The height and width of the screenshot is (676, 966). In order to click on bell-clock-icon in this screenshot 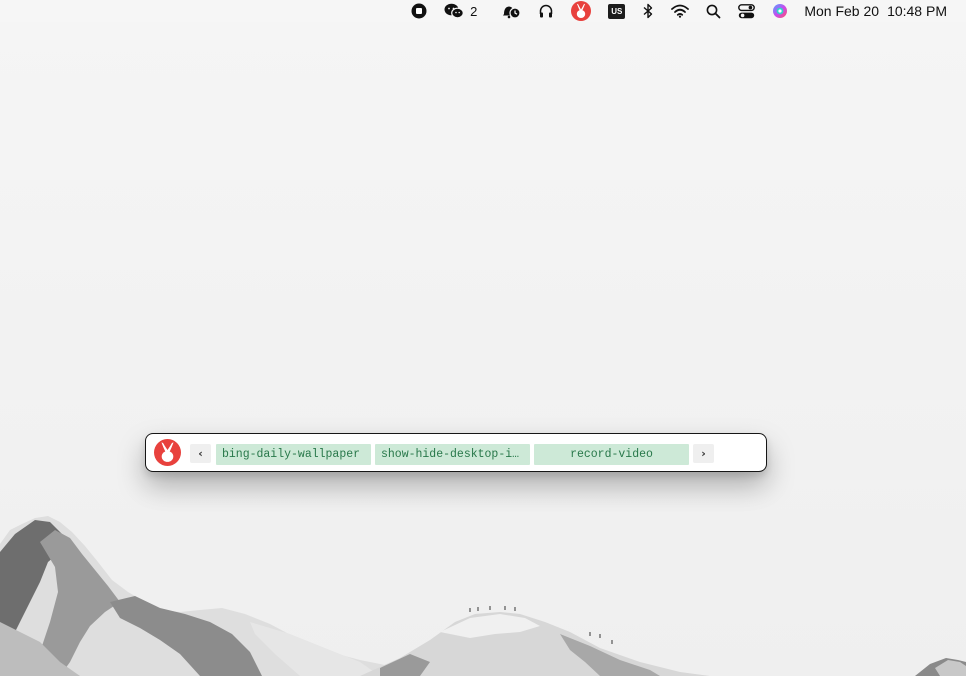, I will do `click(511, 11)`.